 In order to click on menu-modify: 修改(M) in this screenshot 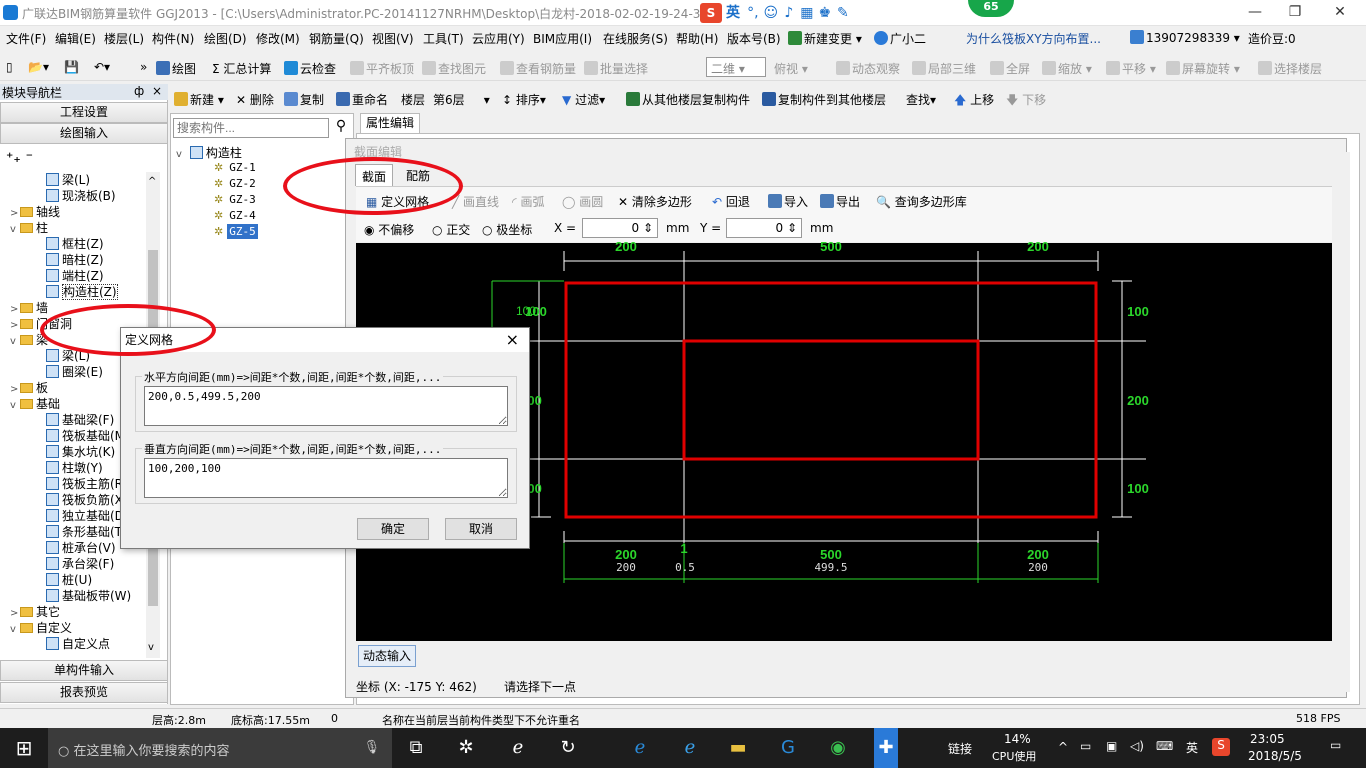, I will do `click(278, 38)`.